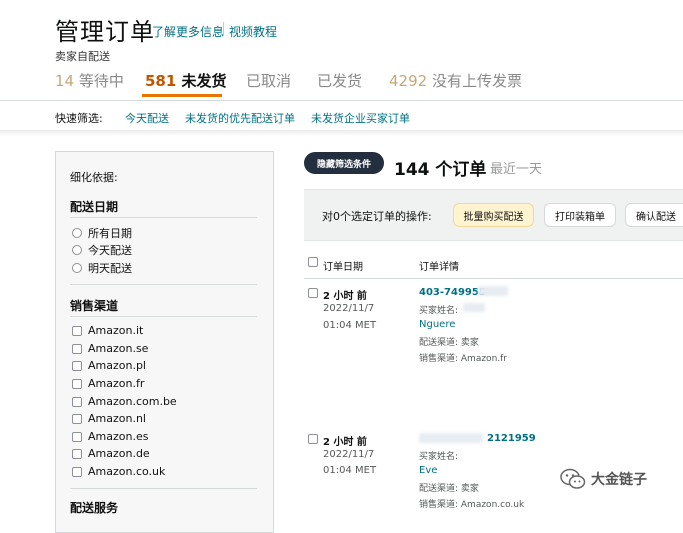 This screenshot has height=533, width=683. Describe the element at coordinates (452, 292) in the screenshot. I see `order-id-link: 403-749955` at that location.